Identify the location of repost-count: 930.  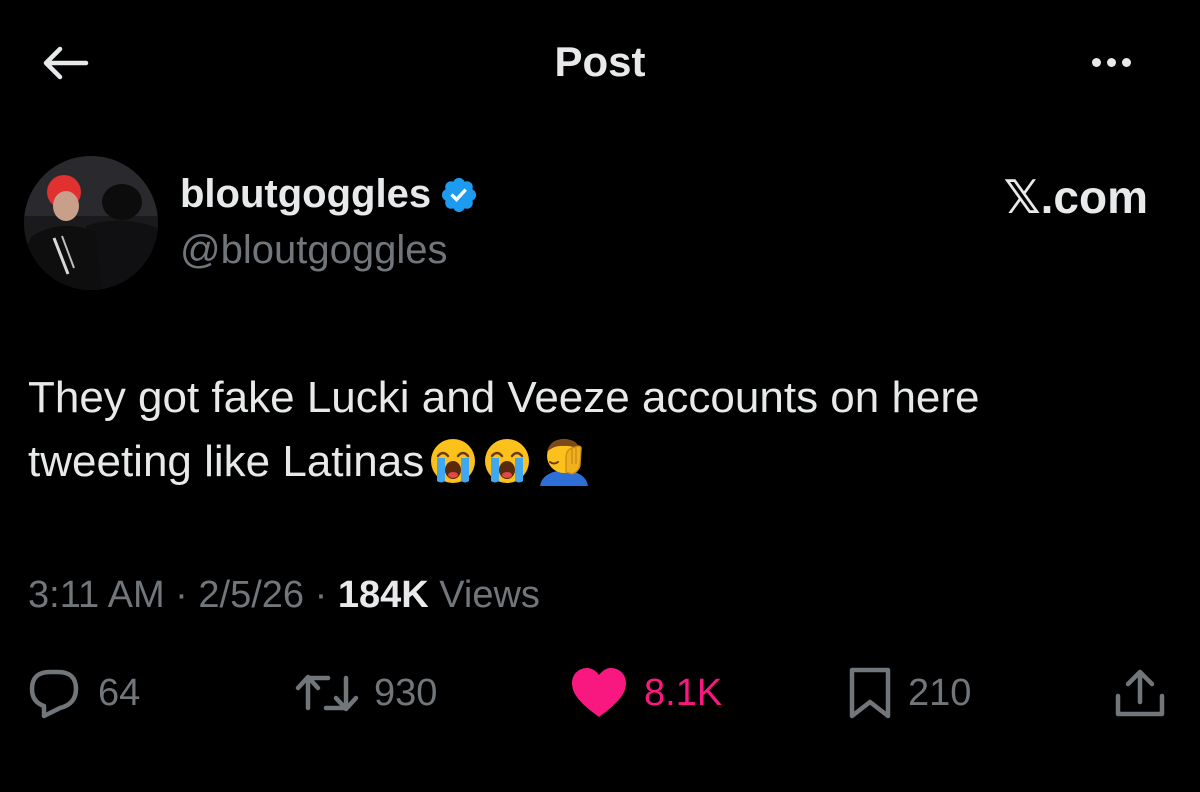
(406, 692).